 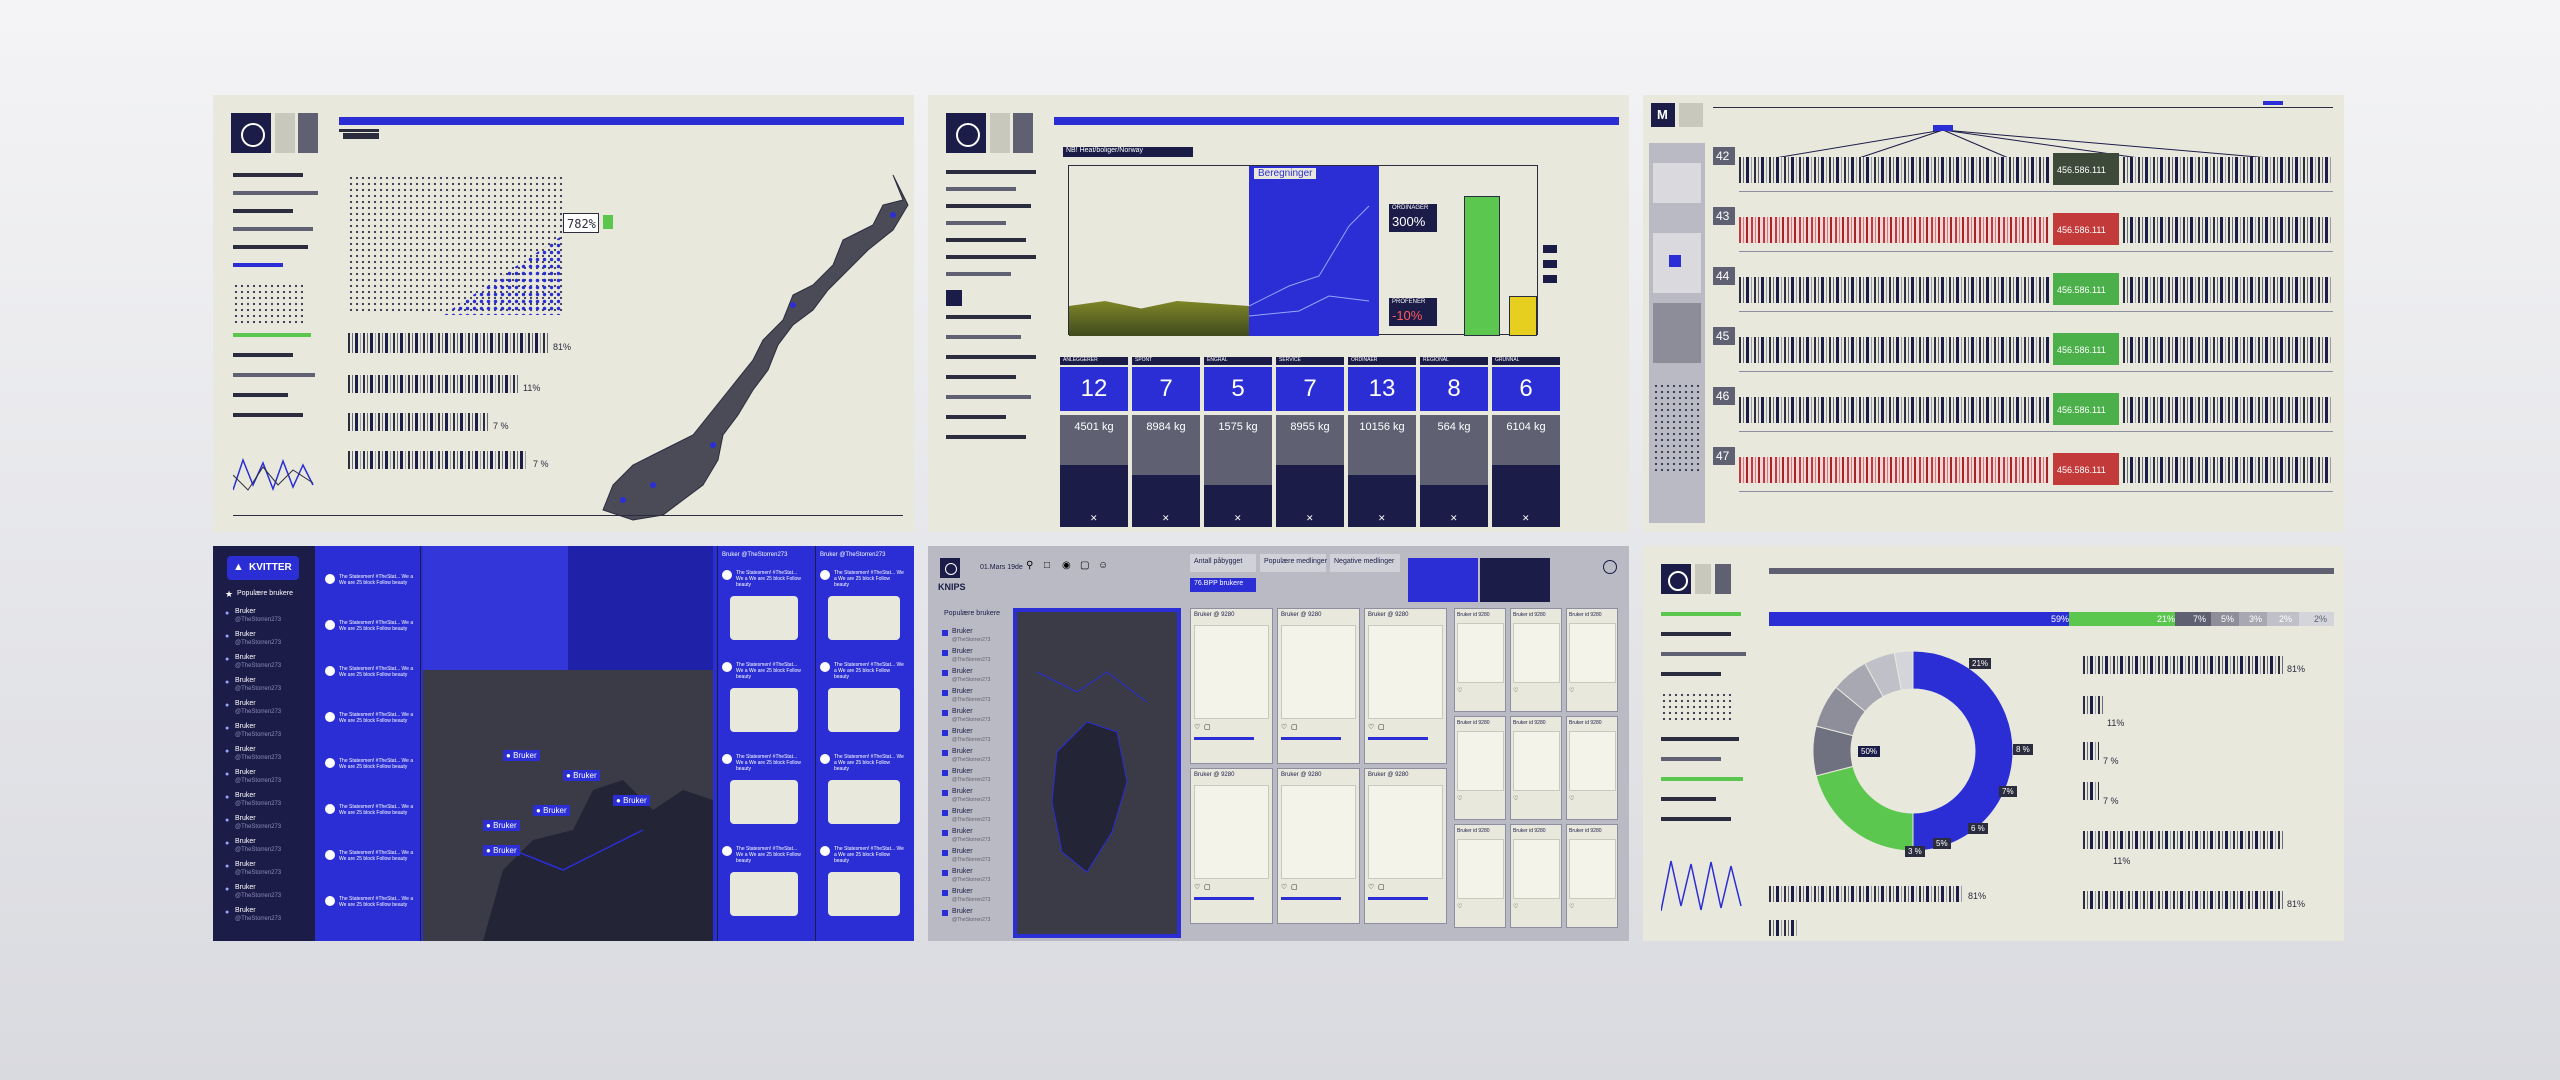 I want to click on data-row: 43 456.586.111, so click(x=2025, y=234).